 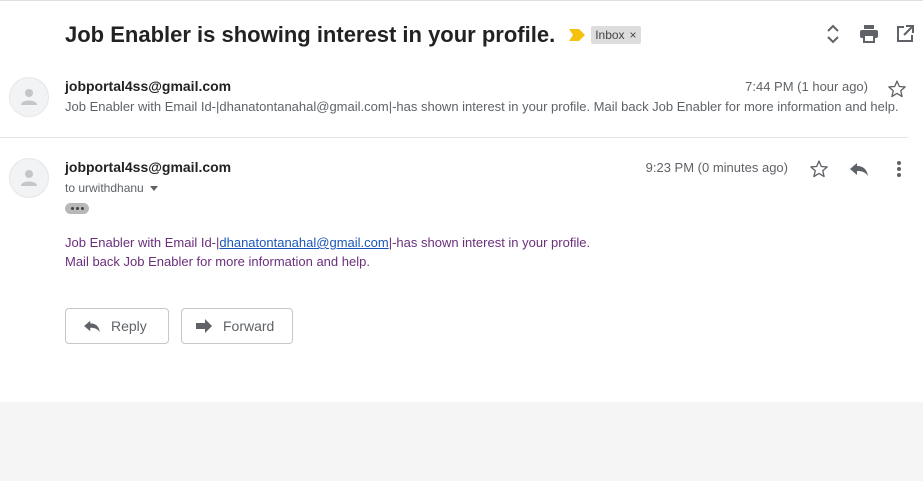 I want to click on print-icon, so click(x=869, y=34).